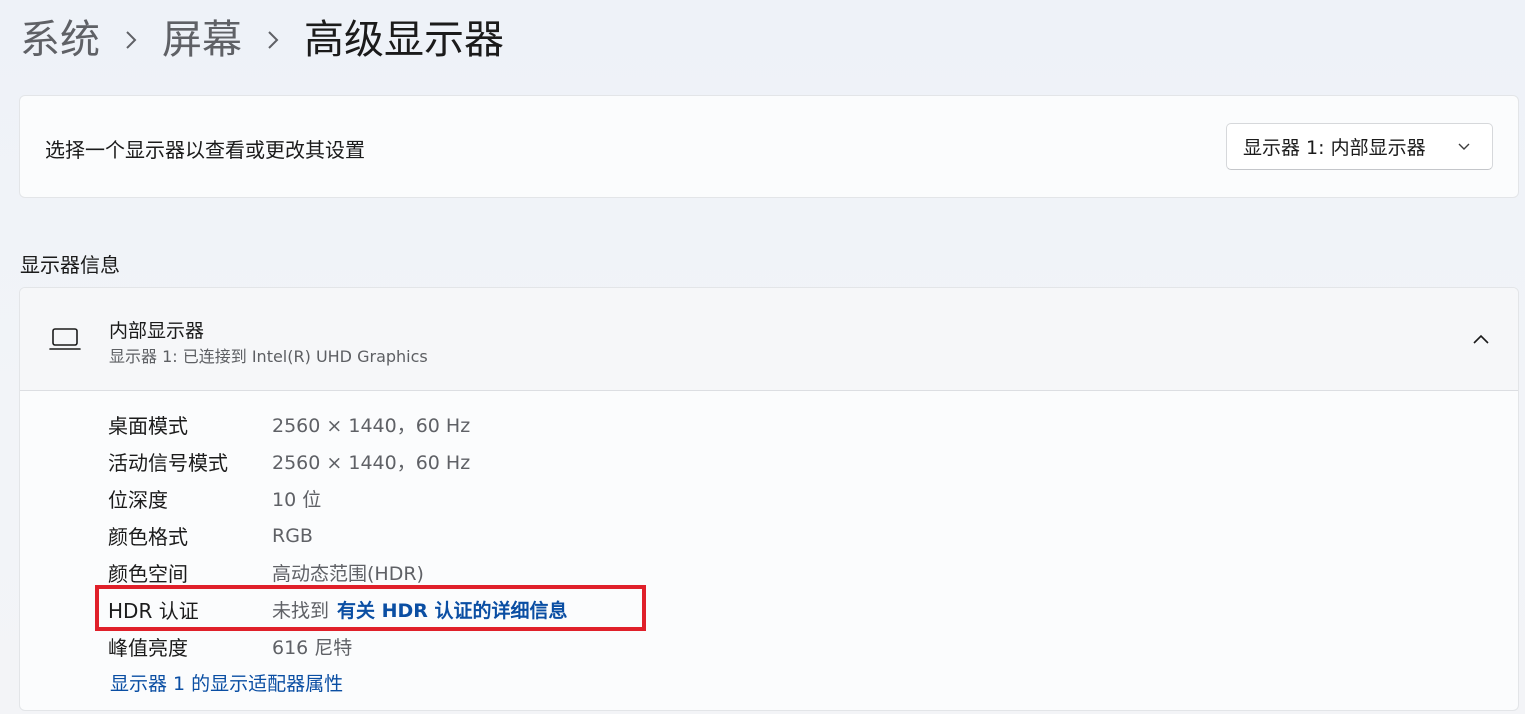  I want to click on info-row-active-signal-mode: 活动信号模式 2560 × 1440，60 Hz, so click(338, 461).